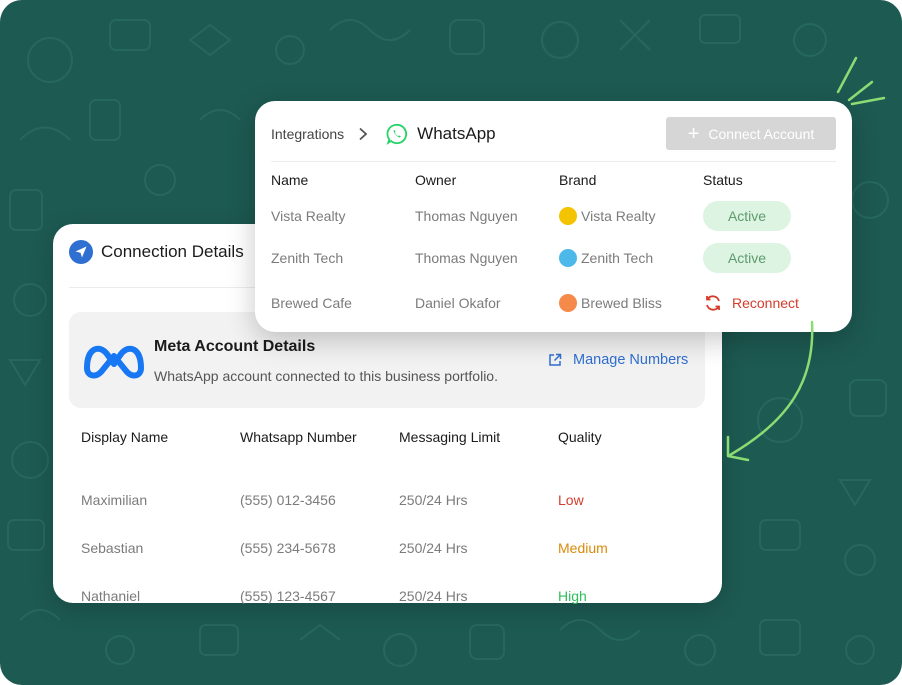 This screenshot has height=685, width=902. What do you see at coordinates (580, 437) in the screenshot?
I see `column-header: Quality` at bounding box center [580, 437].